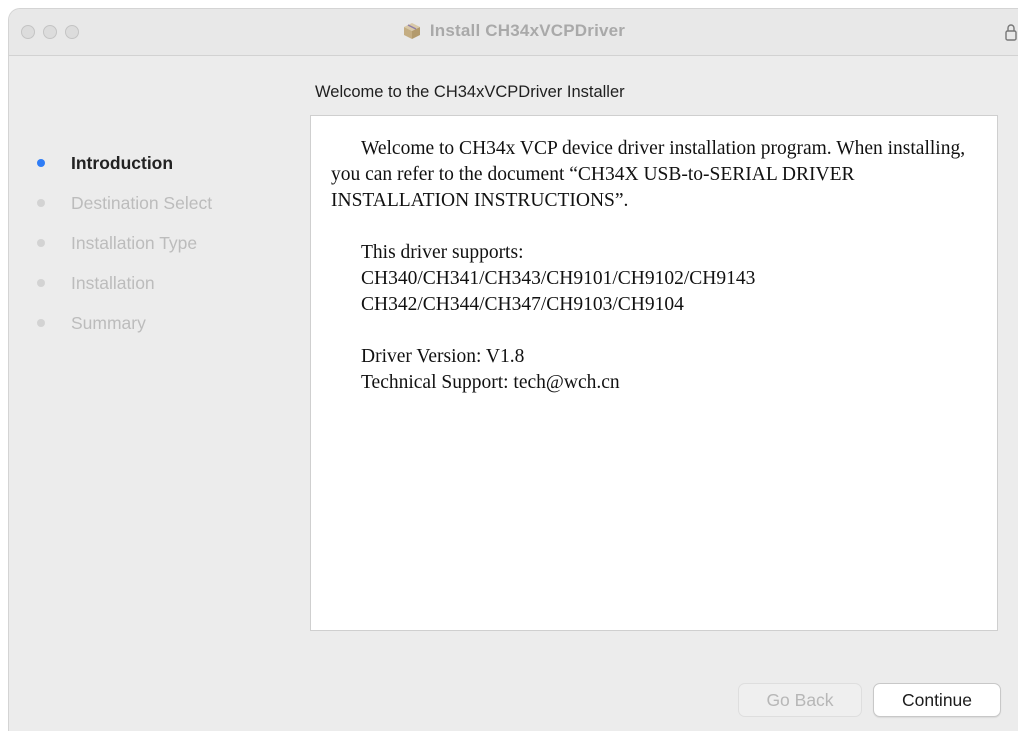 Image resolution: width=1018 pixels, height=731 pixels. What do you see at coordinates (527, 30) in the screenshot?
I see `window-title: Install CH34xVCPDriver` at bounding box center [527, 30].